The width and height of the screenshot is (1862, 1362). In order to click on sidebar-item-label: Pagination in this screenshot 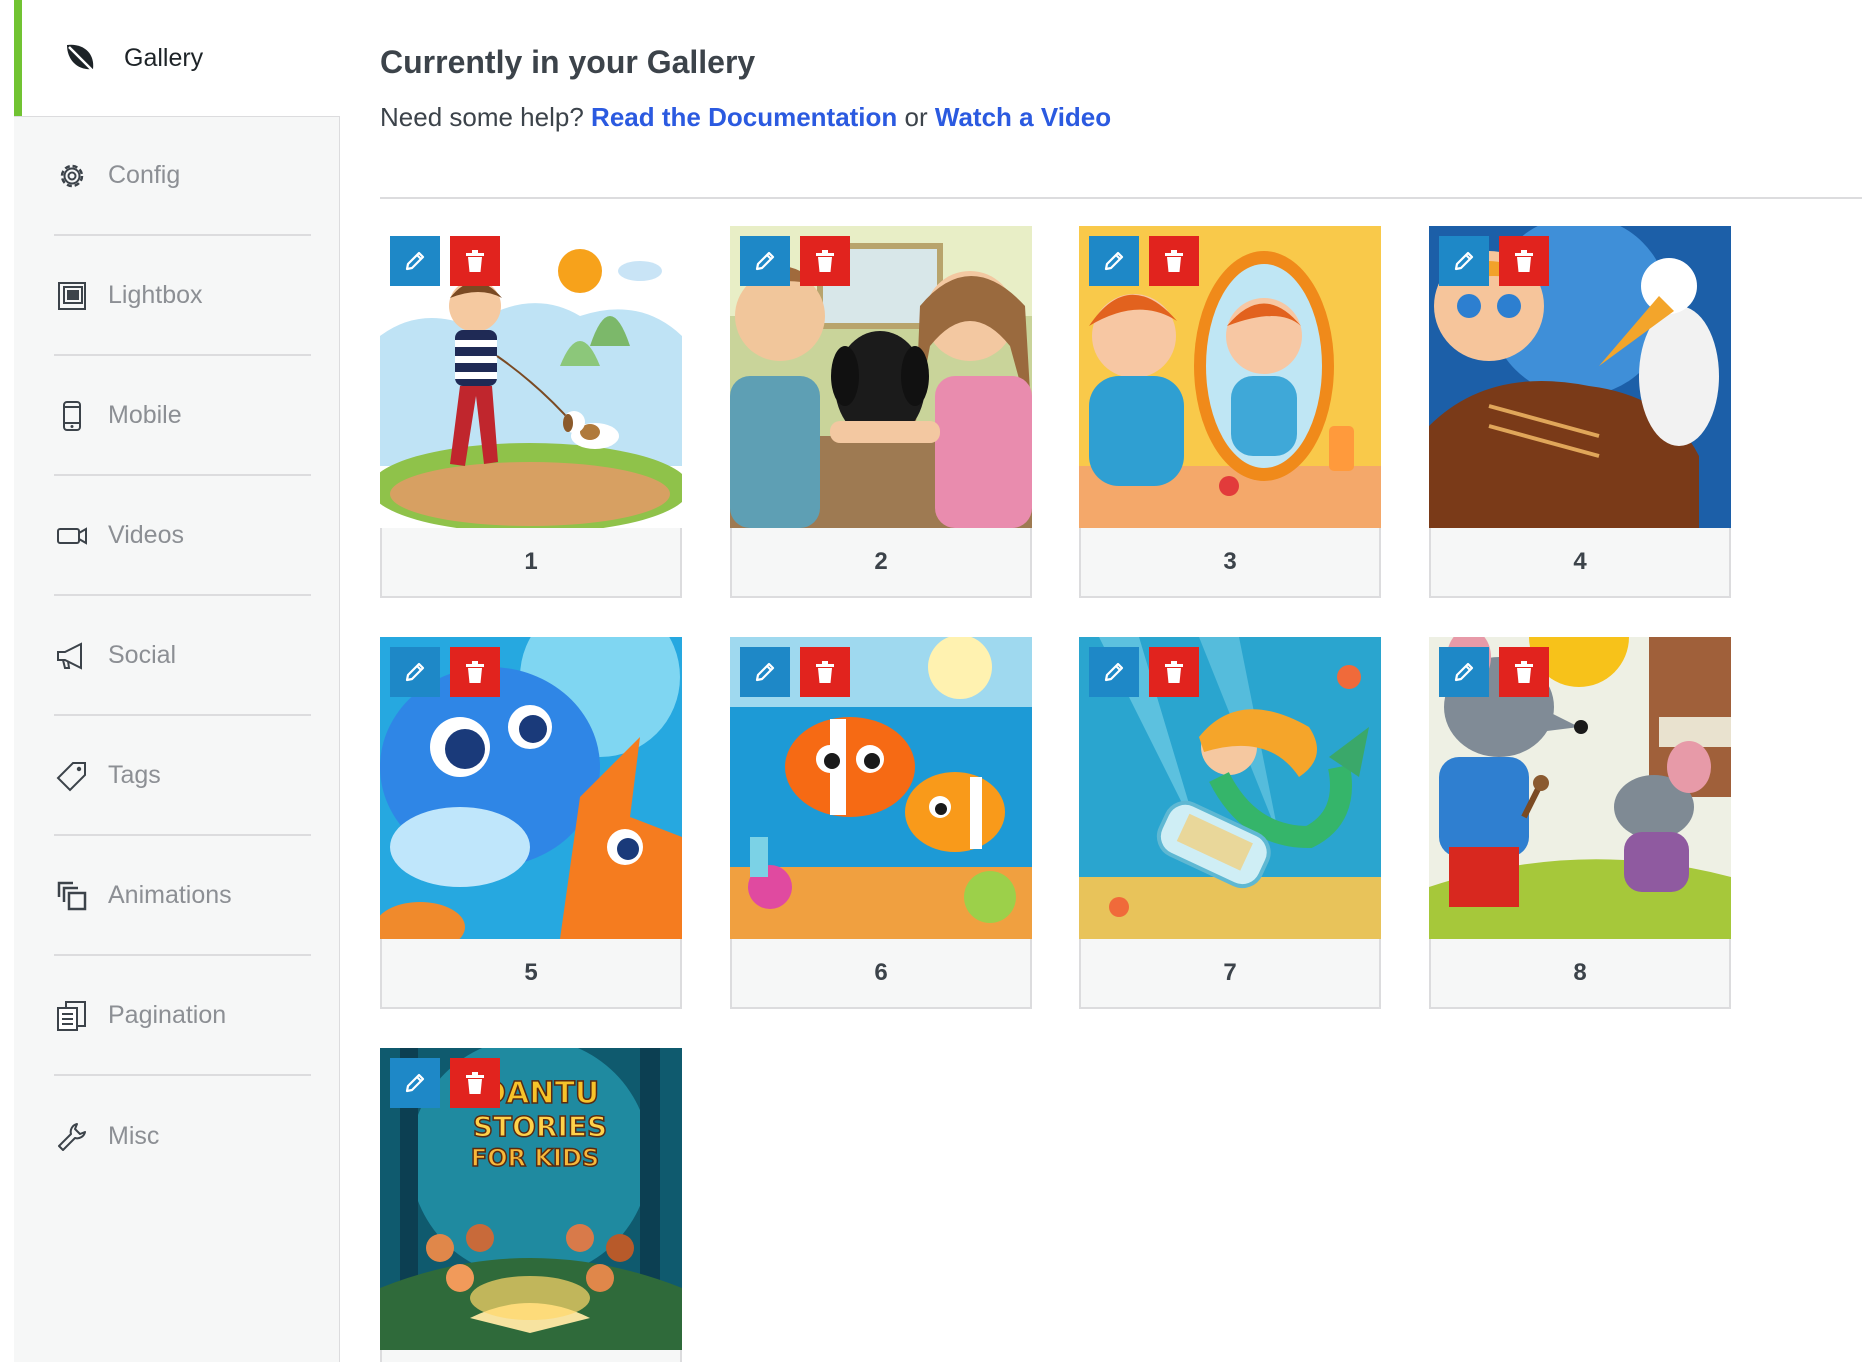, I will do `click(167, 1015)`.